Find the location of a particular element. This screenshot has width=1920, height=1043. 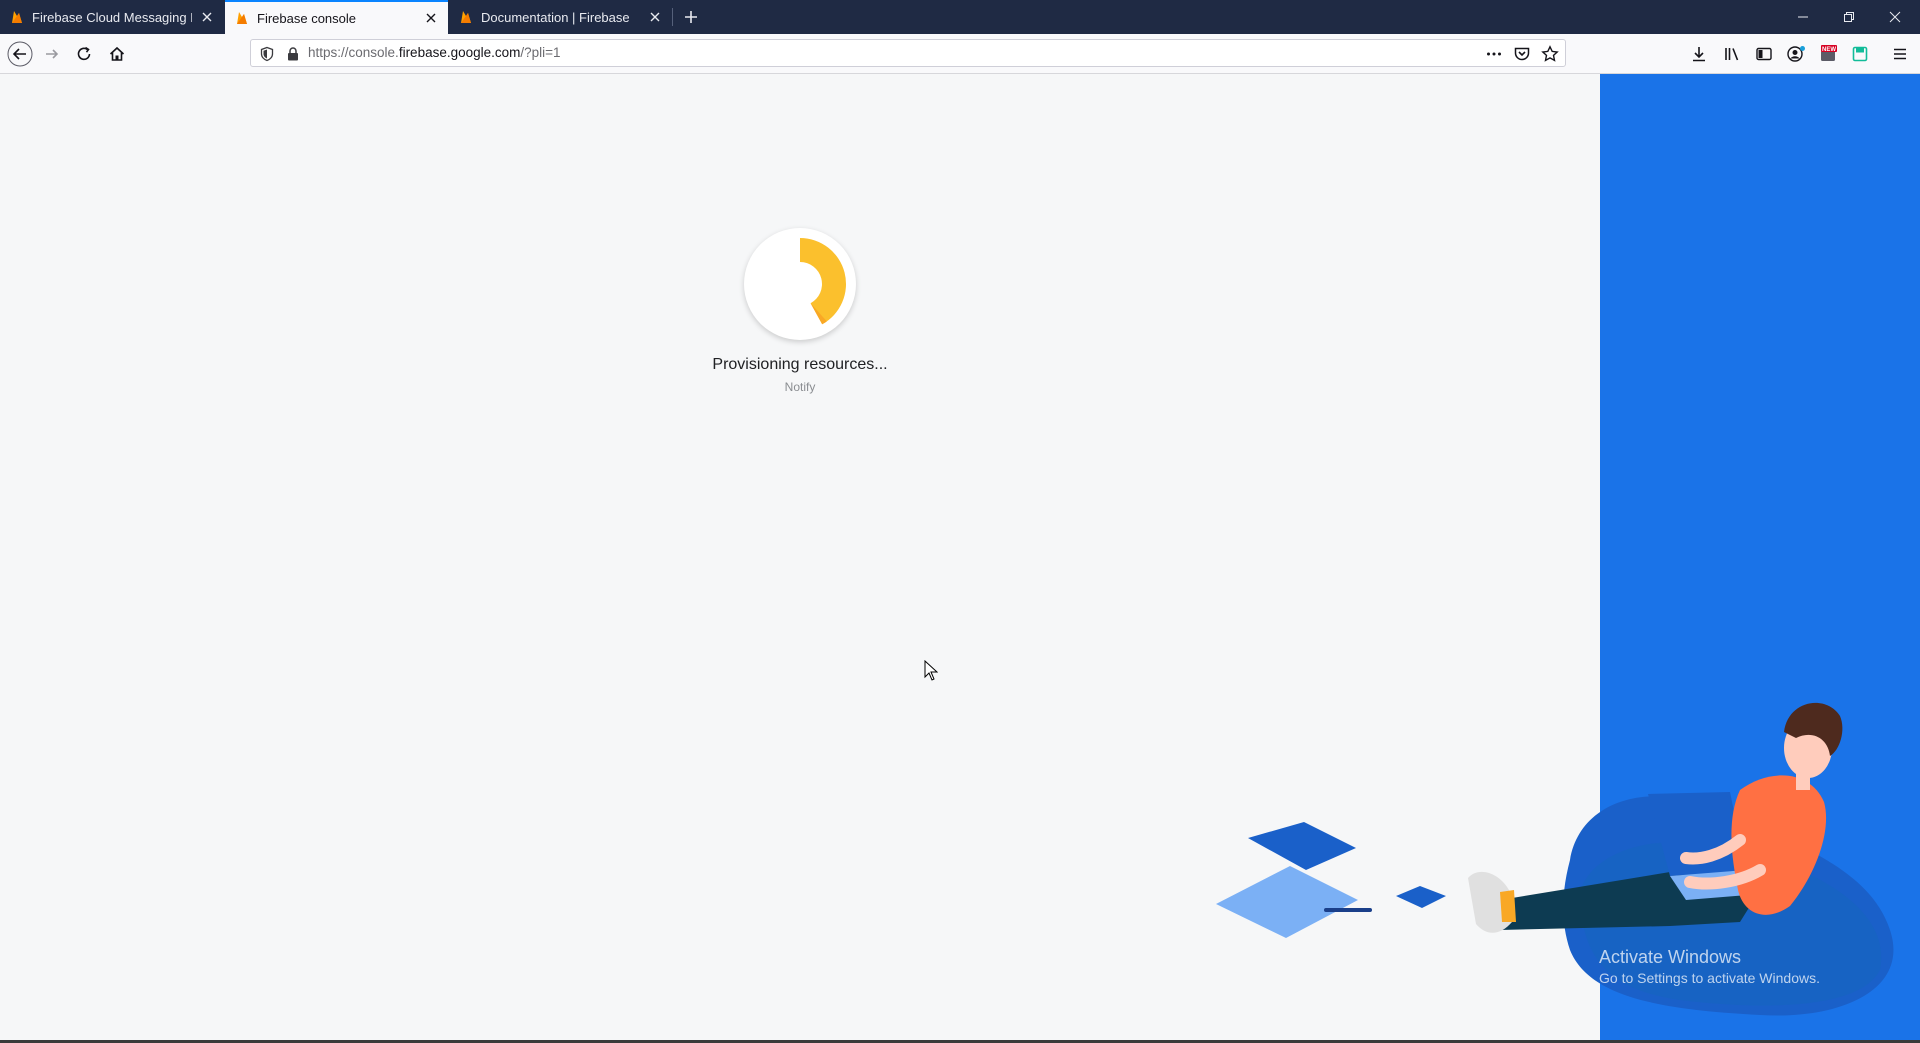

back-button is located at coordinates (20, 54).